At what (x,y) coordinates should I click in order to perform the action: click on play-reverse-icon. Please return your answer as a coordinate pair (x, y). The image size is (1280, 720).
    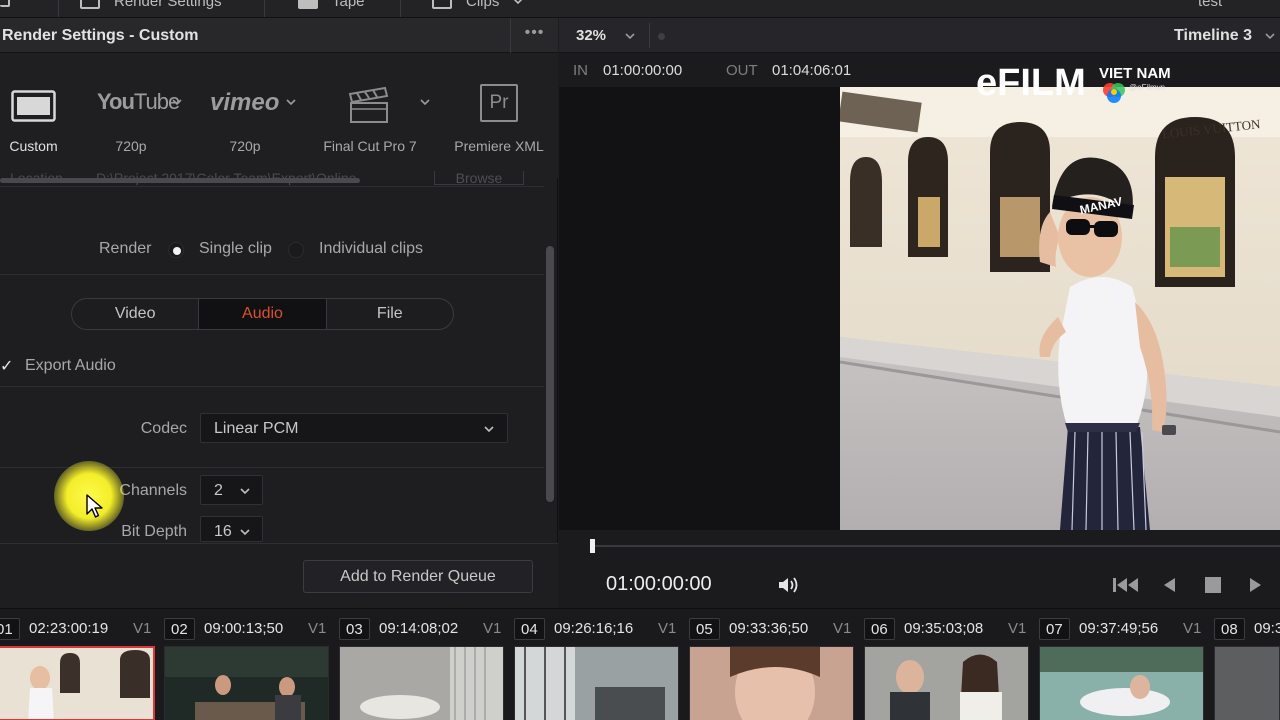
    Looking at the image, I should click on (1169, 585).